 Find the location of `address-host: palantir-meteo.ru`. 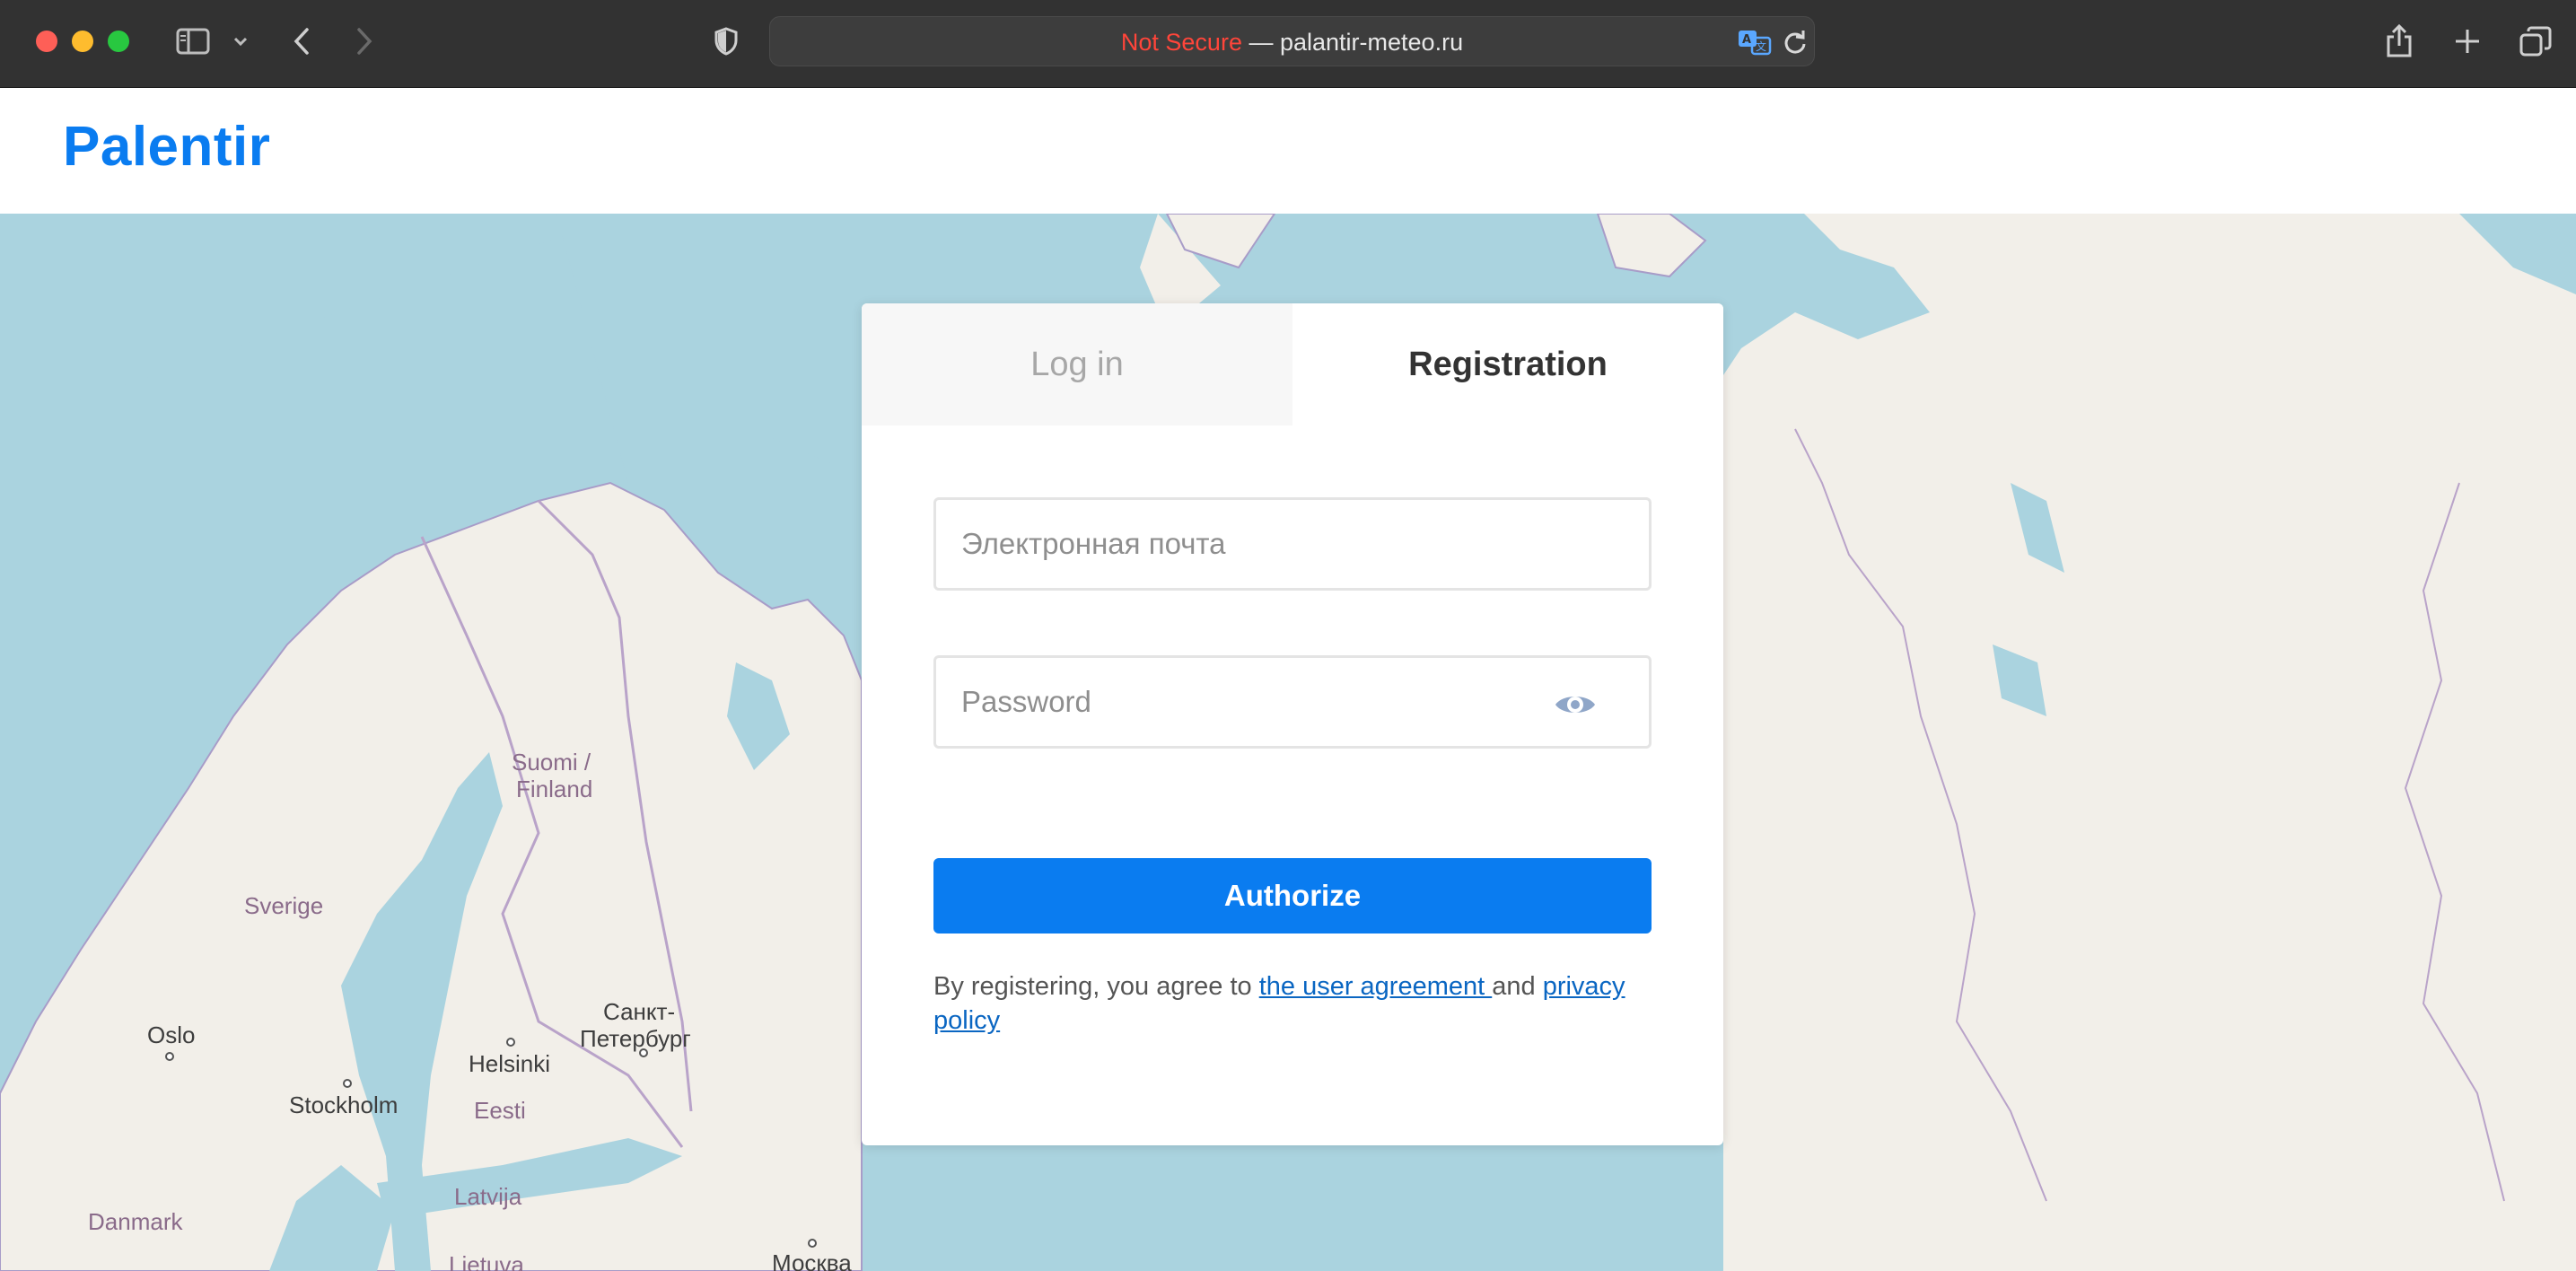

address-host: palantir-meteo.ru is located at coordinates (1371, 42).